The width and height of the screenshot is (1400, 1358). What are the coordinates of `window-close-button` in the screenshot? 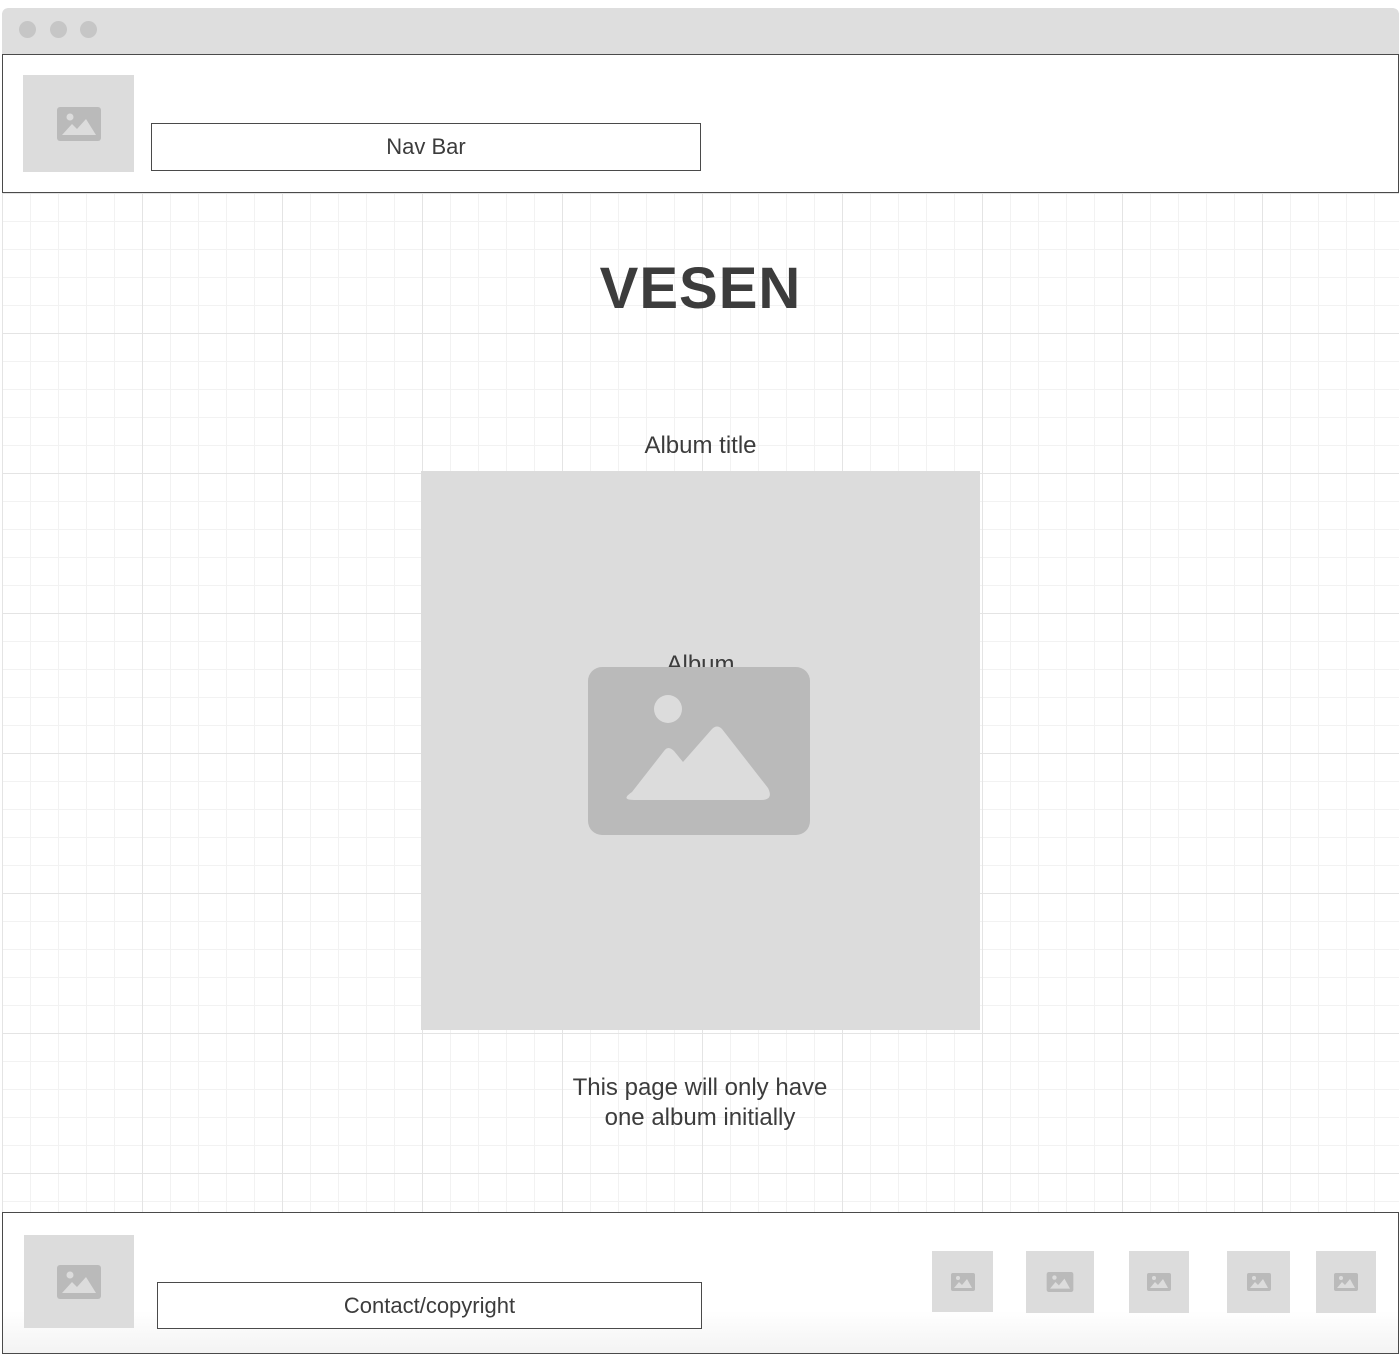 It's located at (27, 29).